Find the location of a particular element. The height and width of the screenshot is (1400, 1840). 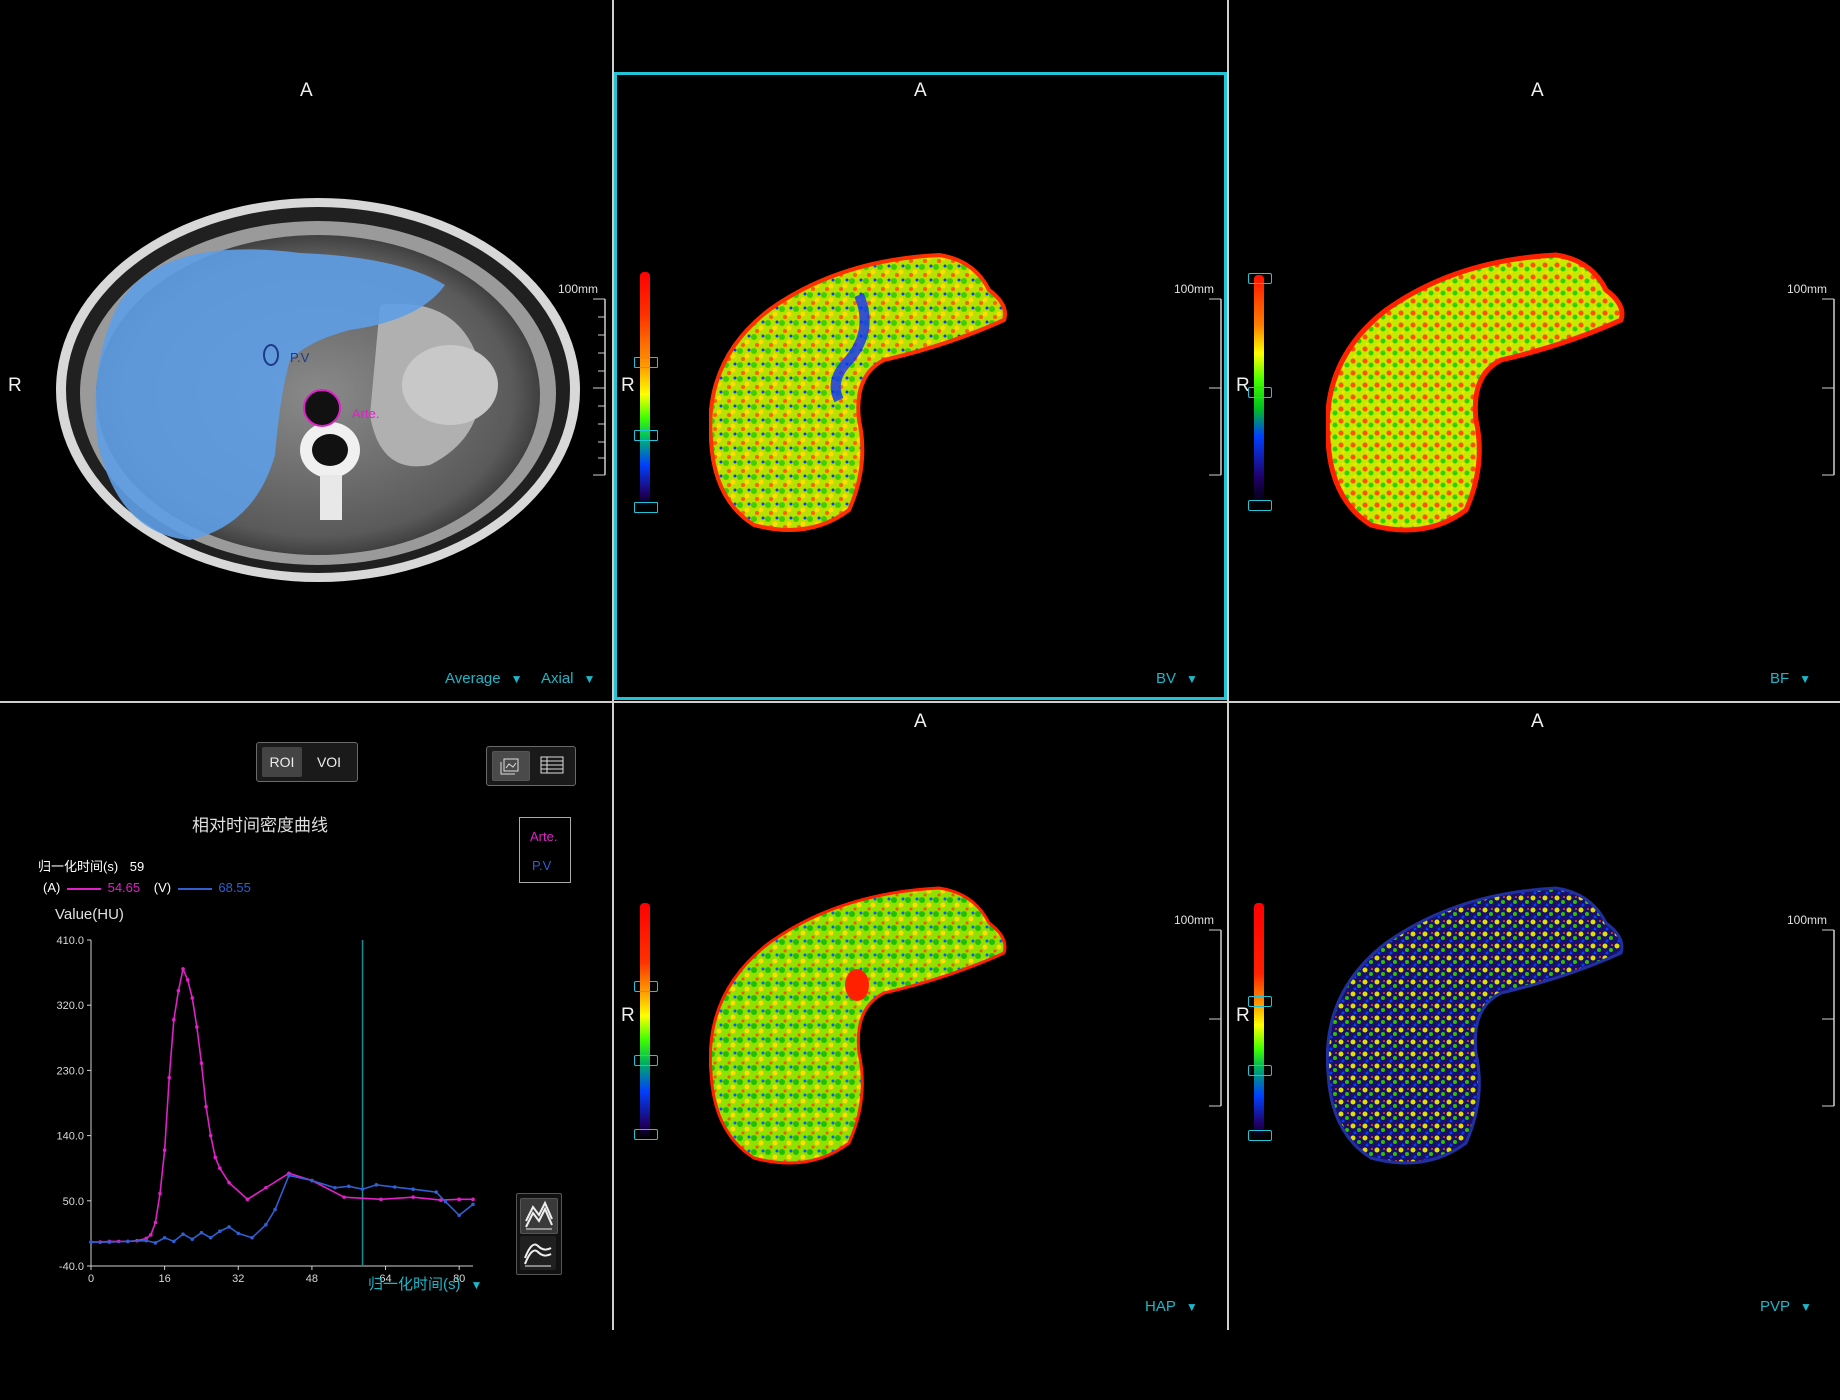

map-type-dropdown: BF ▼ is located at coordinates (1790, 678).